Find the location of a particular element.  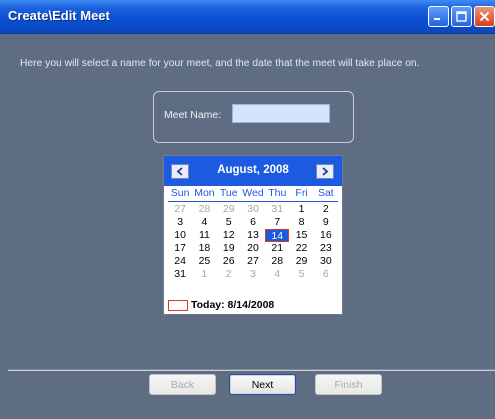

calendar-week-row: 27 28 29 30 31 1 2 is located at coordinates (253, 209).